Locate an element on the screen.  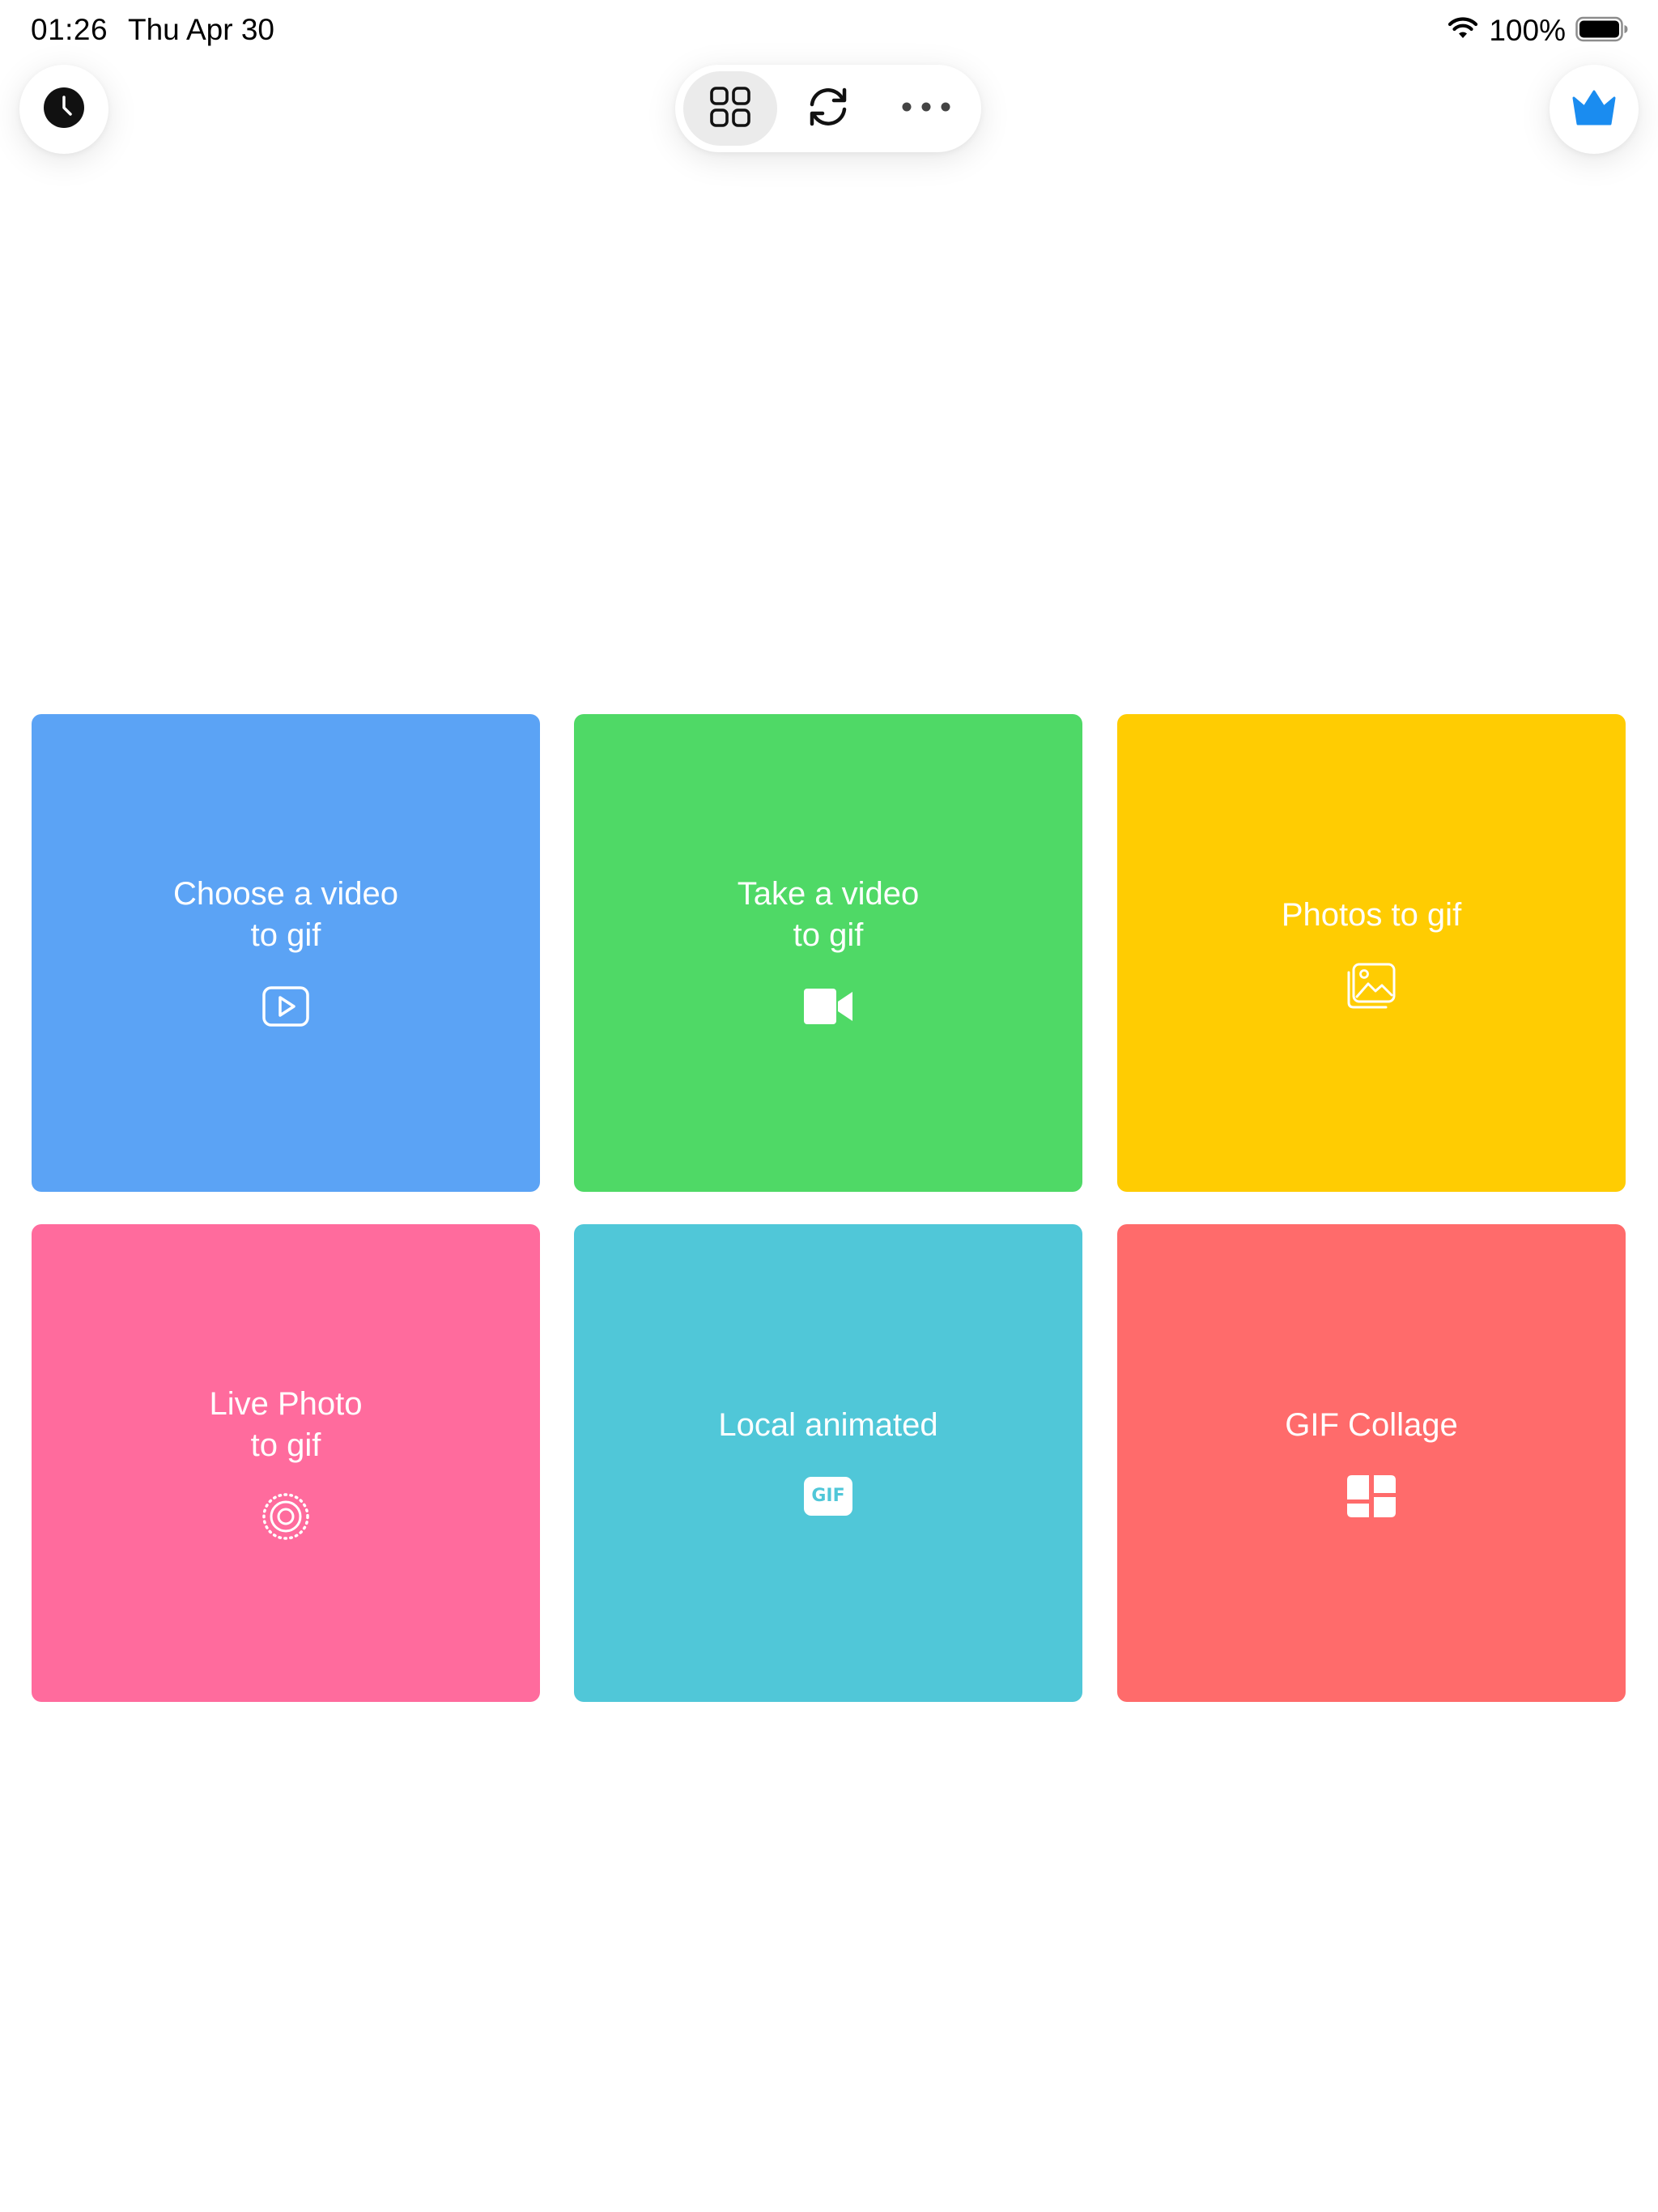
top-toolbar is located at coordinates (828, 109).